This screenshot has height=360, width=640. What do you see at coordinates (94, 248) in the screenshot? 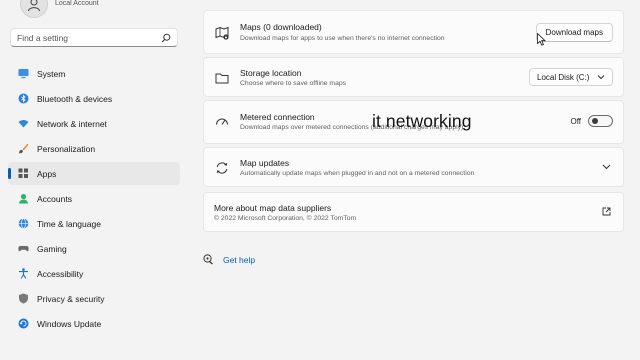
I see `nav-item-gaming: Gaming` at bounding box center [94, 248].